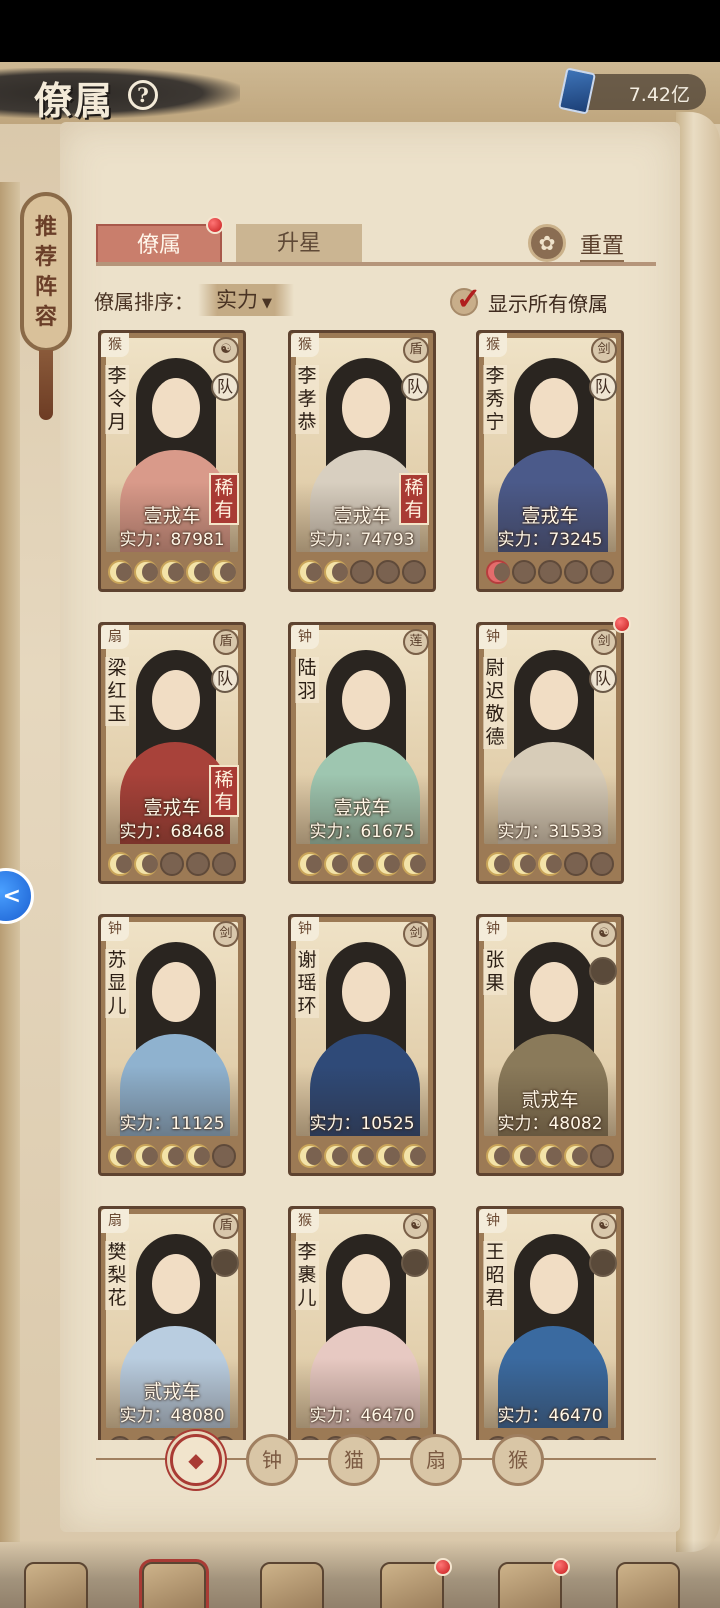 The width and height of the screenshot is (720, 1608). Describe the element at coordinates (117, 399) in the screenshot. I see `retainer-name: 李令月` at that location.